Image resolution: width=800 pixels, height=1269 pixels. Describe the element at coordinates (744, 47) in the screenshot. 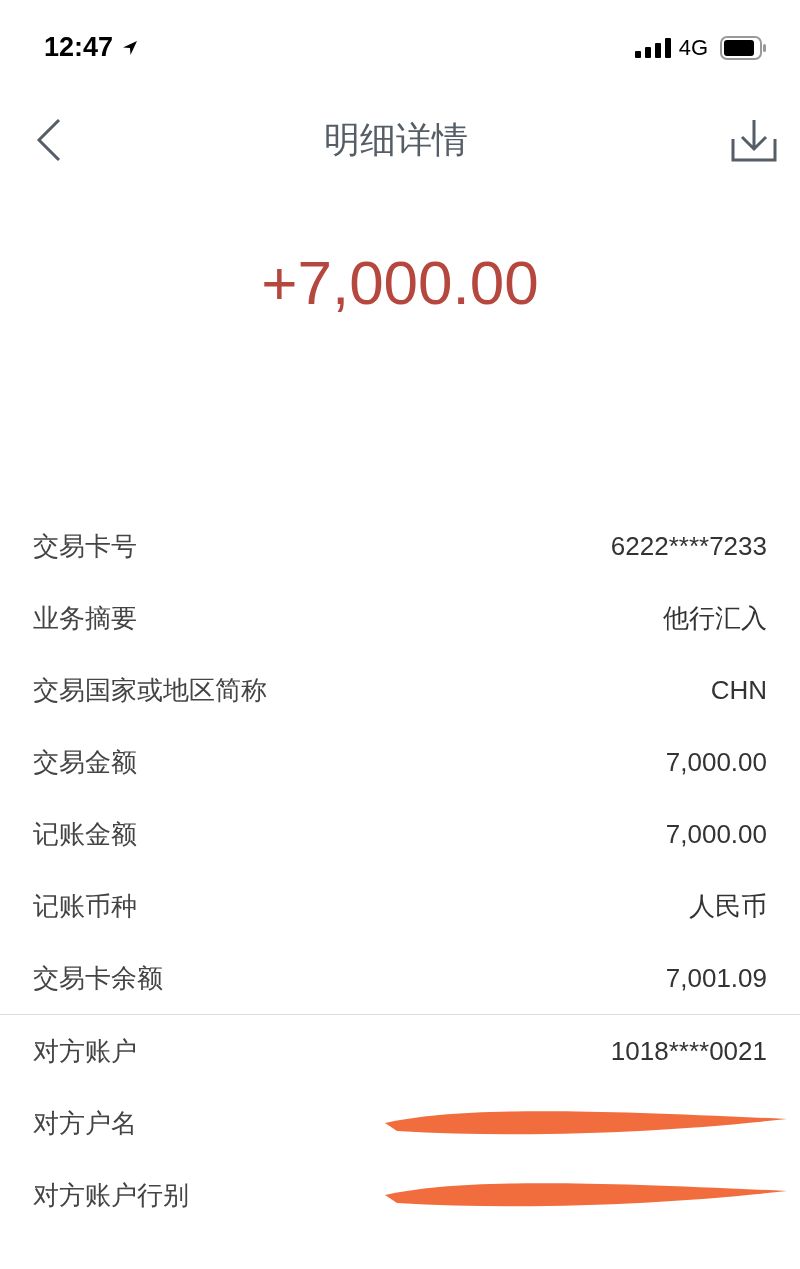

I see `battery-icon` at that location.